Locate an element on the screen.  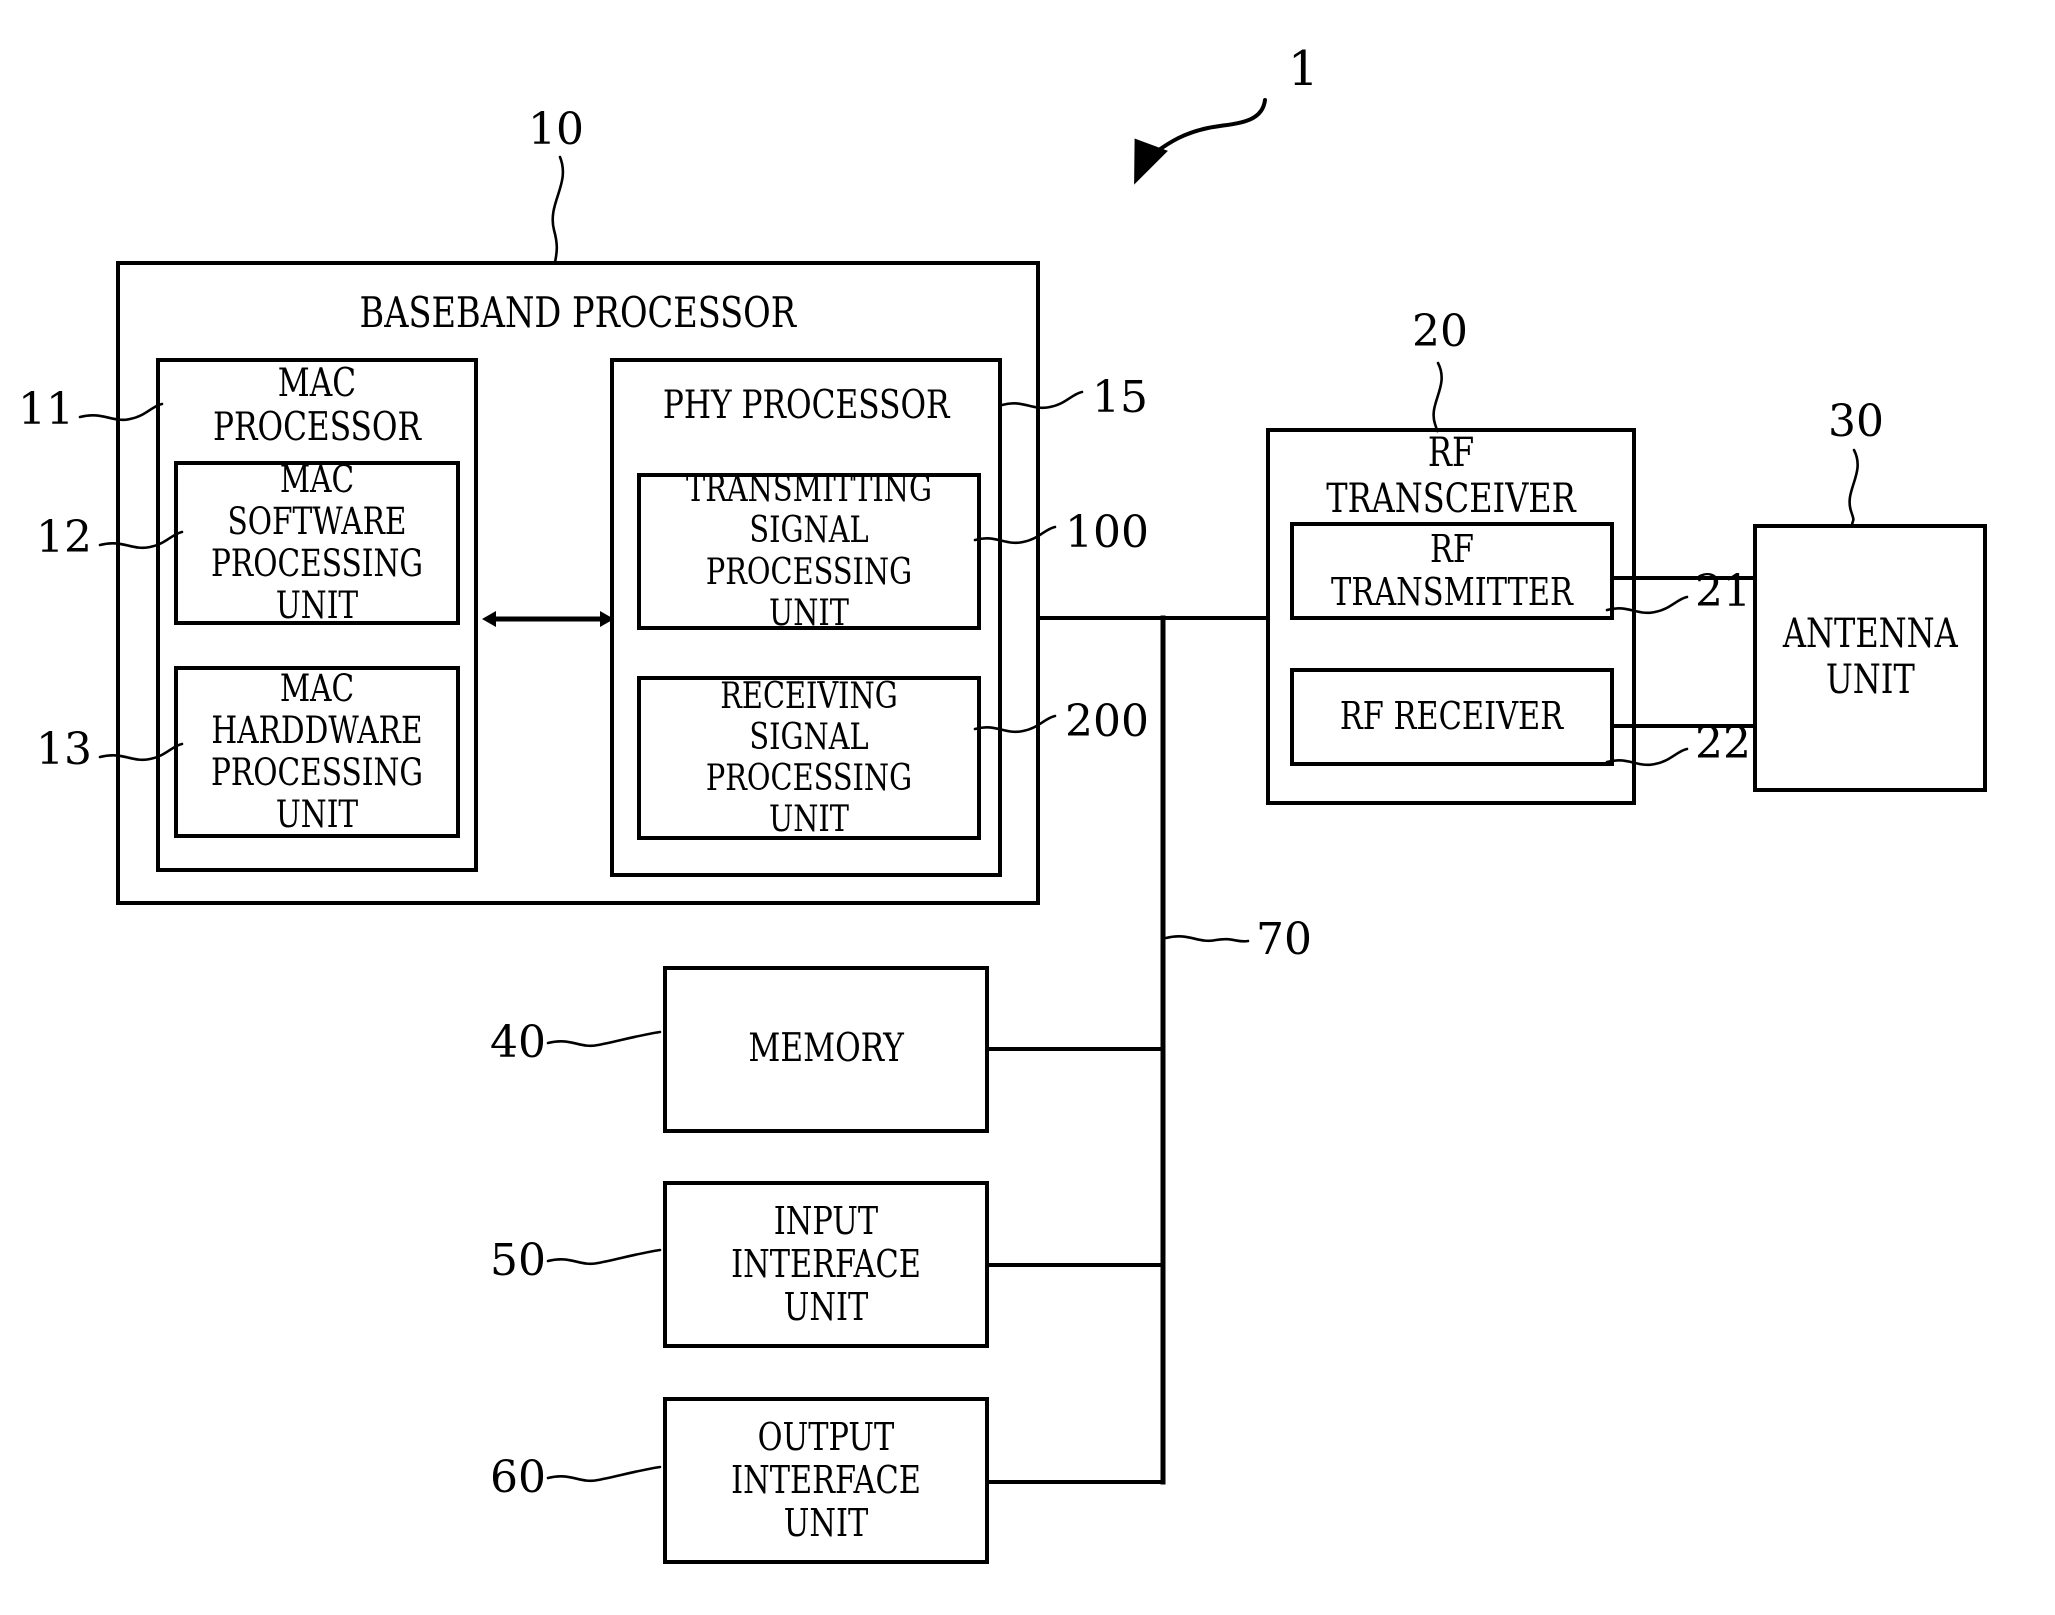
input-interface-unit-box is located at coordinates (826, 1264).